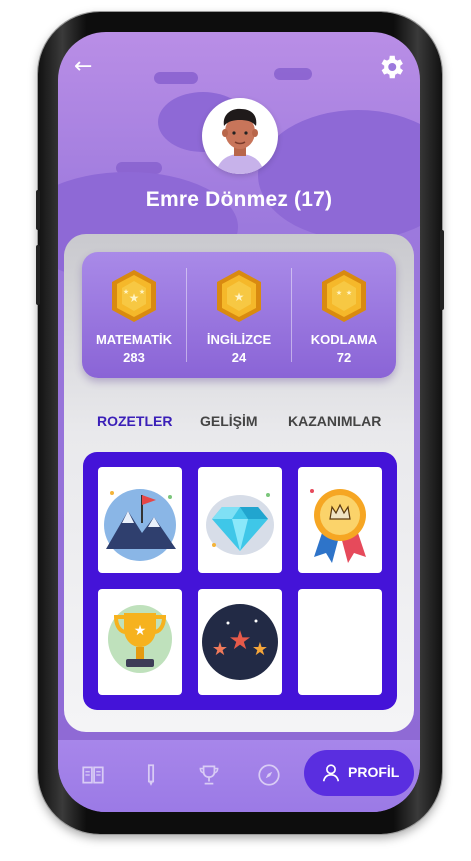 The width and height of the screenshot is (471, 861). I want to click on stat-label: İNGİLİZCE, so click(239, 339).